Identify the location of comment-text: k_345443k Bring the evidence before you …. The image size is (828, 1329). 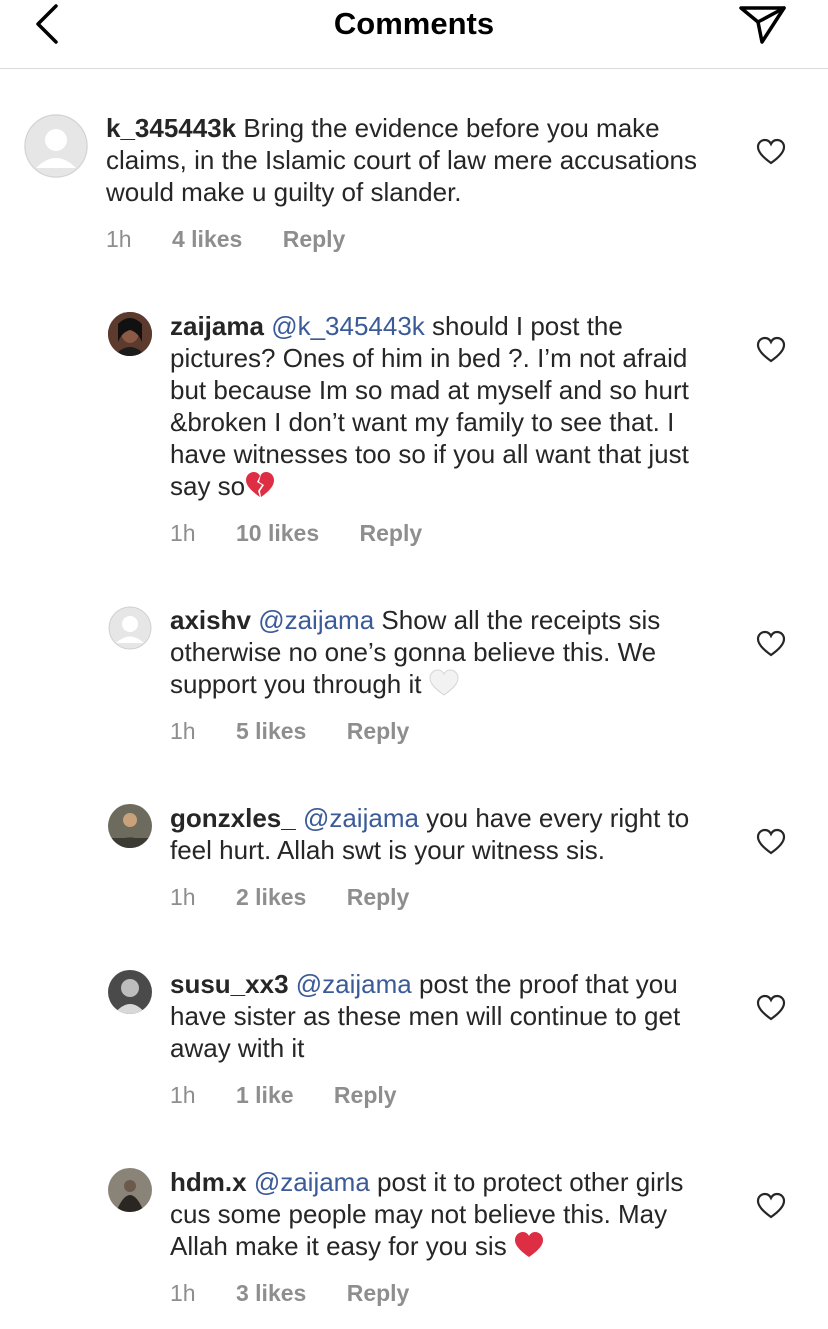
(416, 160).